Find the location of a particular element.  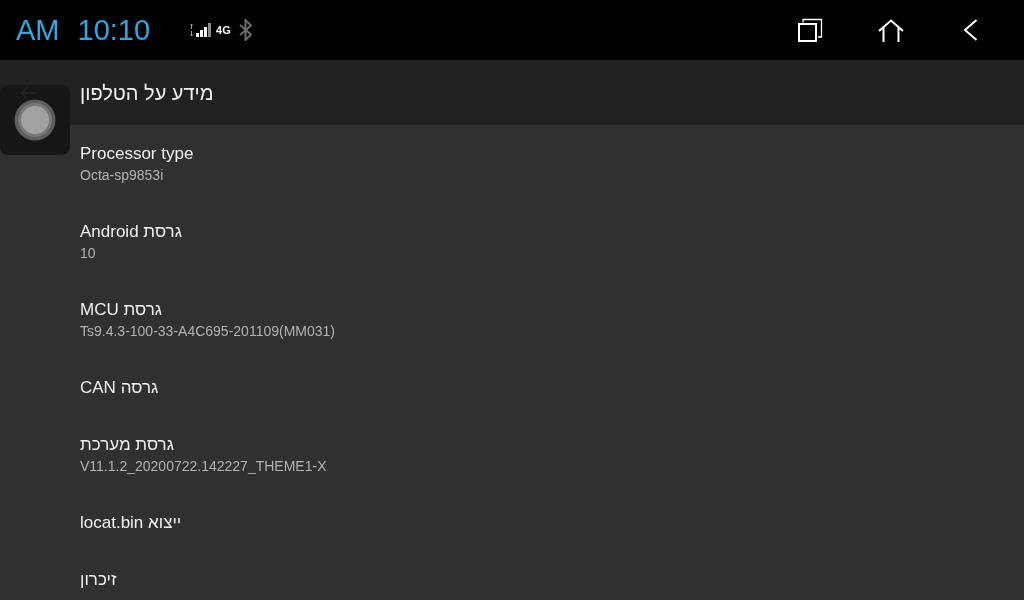

preference-title: זיכרון is located at coordinates (98, 580).